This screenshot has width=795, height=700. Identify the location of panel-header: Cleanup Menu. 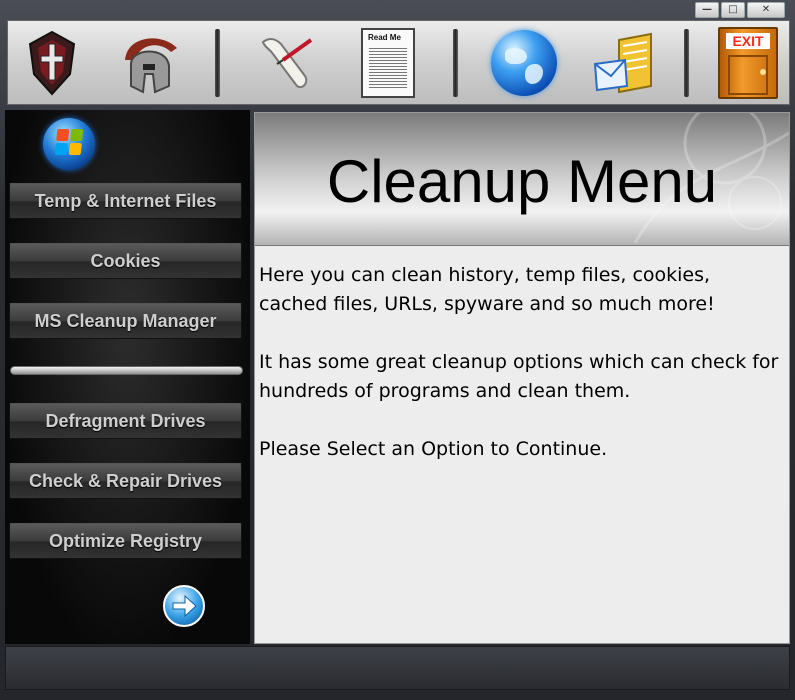
(522, 179).